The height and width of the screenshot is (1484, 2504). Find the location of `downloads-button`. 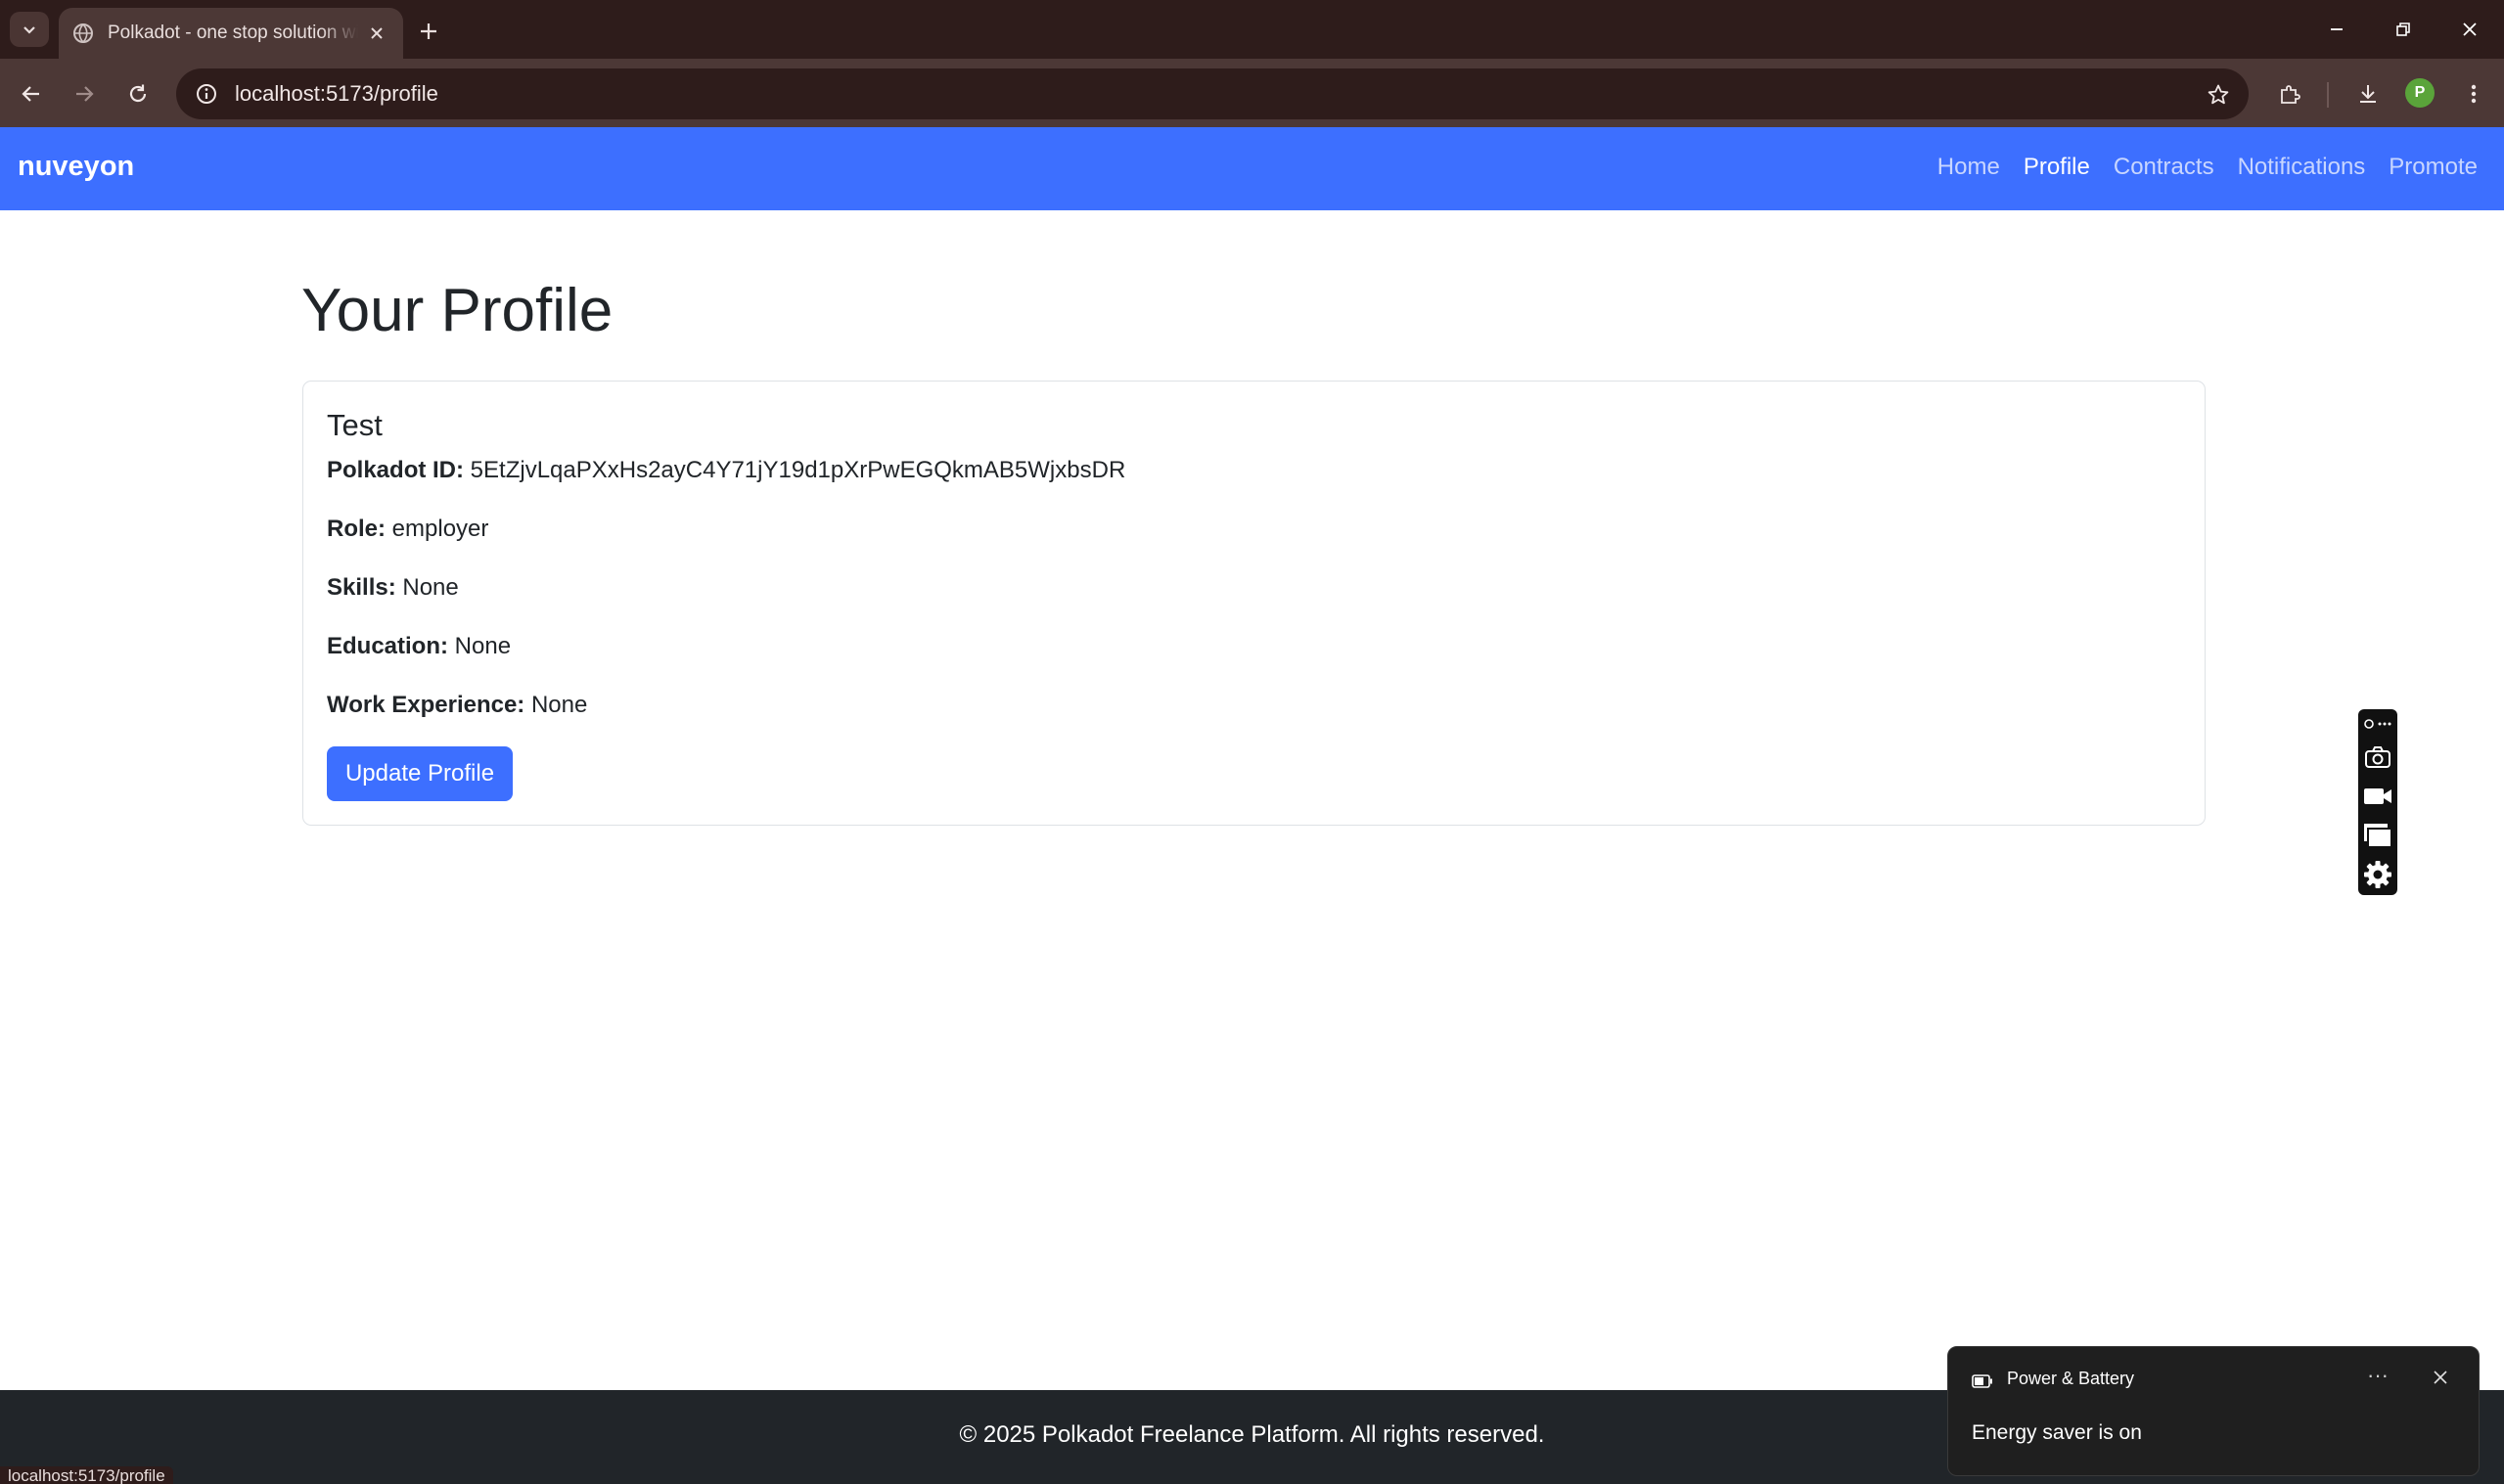

downloads-button is located at coordinates (2368, 93).